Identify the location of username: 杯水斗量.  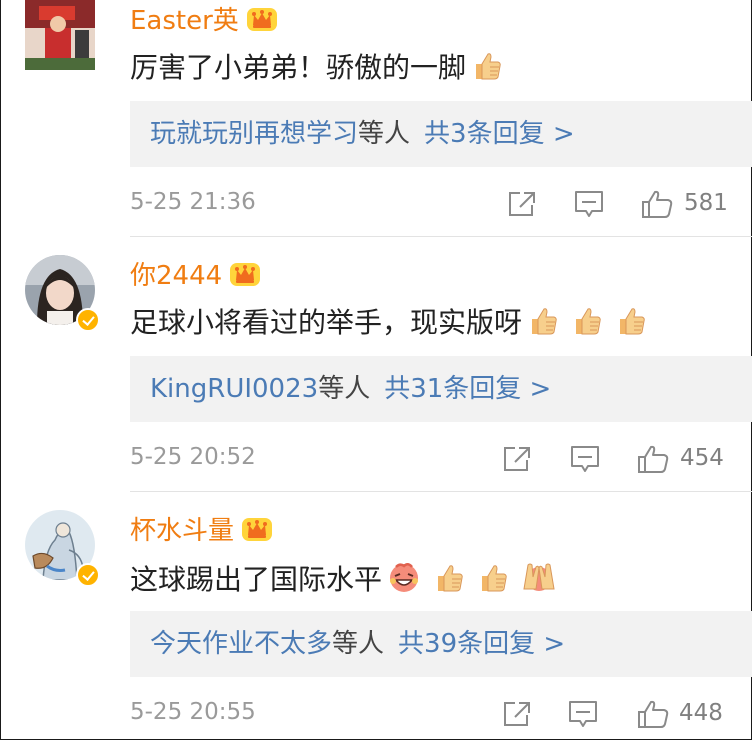
(202, 531).